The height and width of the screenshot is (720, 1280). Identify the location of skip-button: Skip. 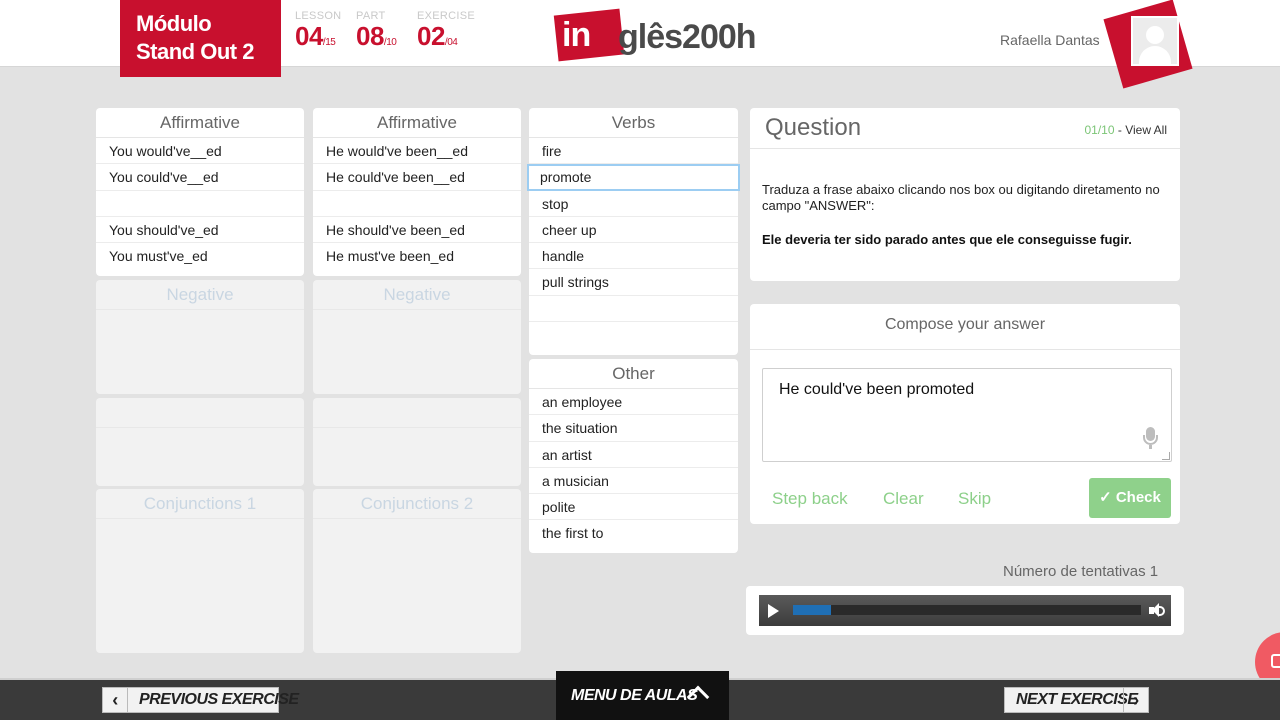
(974, 499).